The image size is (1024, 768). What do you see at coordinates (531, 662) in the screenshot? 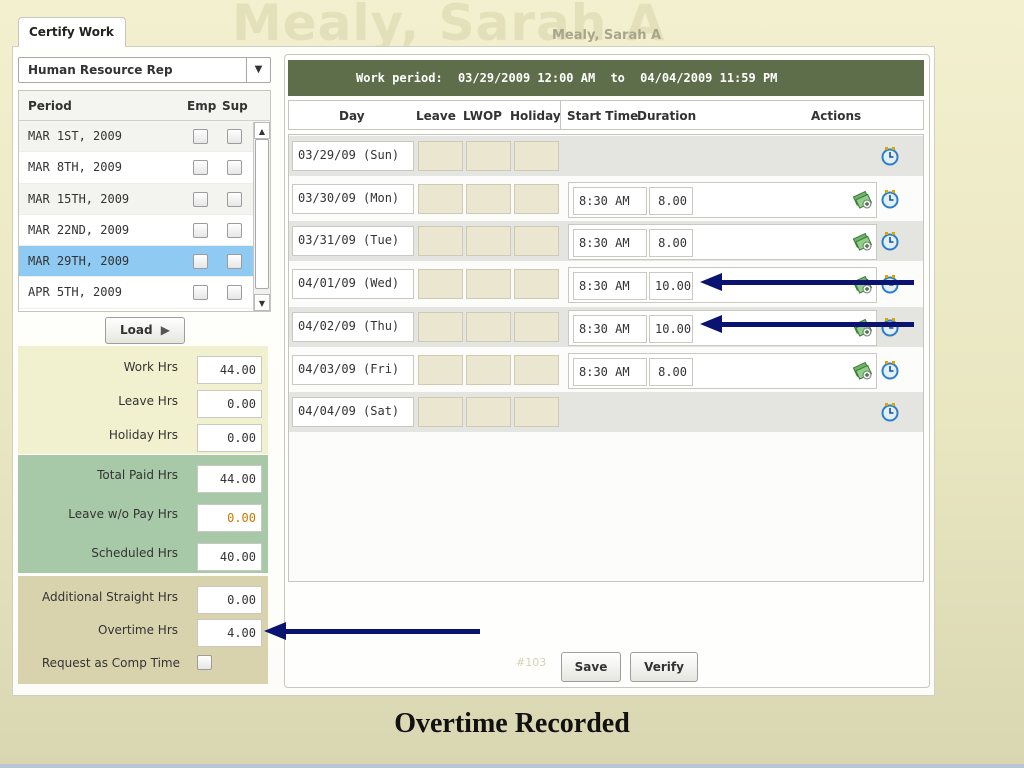
I see `page-id: #103` at bounding box center [531, 662].